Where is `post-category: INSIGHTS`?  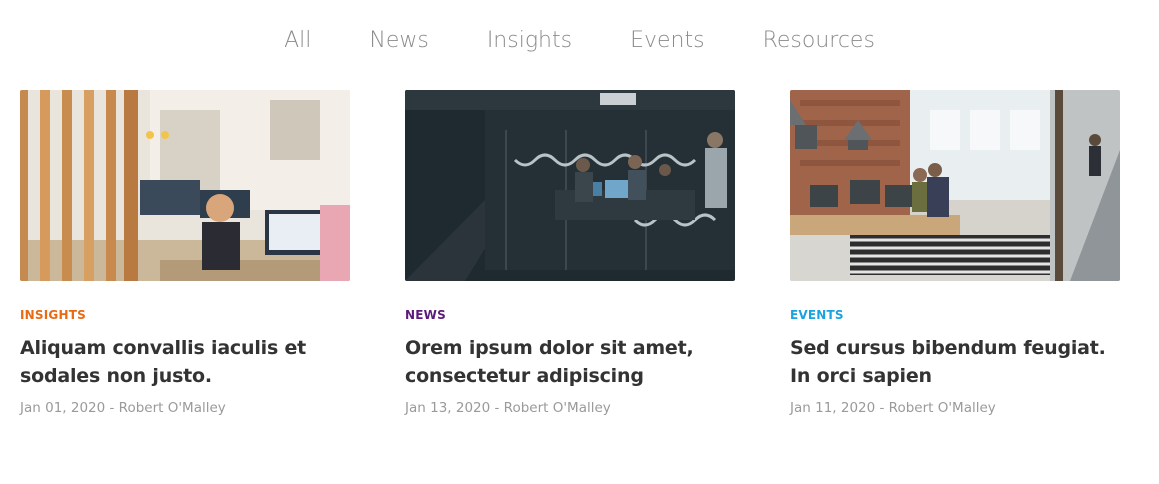 post-category: INSIGHTS is located at coordinates (185, 315).